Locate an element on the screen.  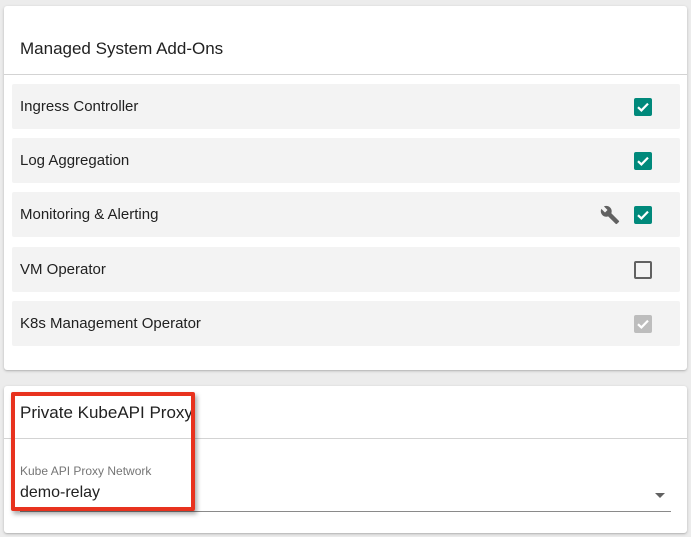
proxy-divider is located at coordinates (345, 438).